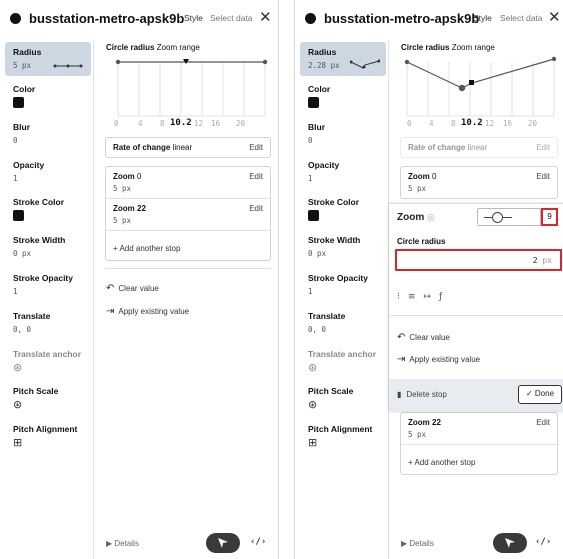 The width and height of the screenshot is (563, 559). Describe the element at coordinates (549, 217) in the screenshot. I see `zoom-input: 9` at that location.